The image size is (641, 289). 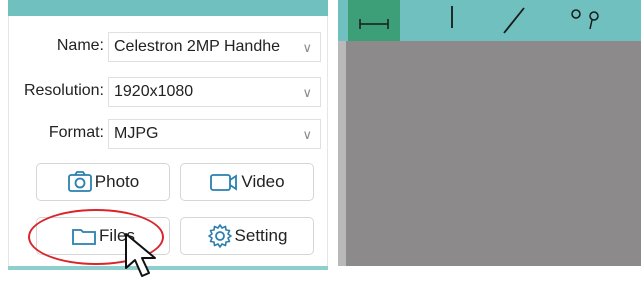 What do you see at coordinates (154, 91) in the screenshot?
I see `resolution-select-value: 1920x1080` at bounding box center [154, 91].